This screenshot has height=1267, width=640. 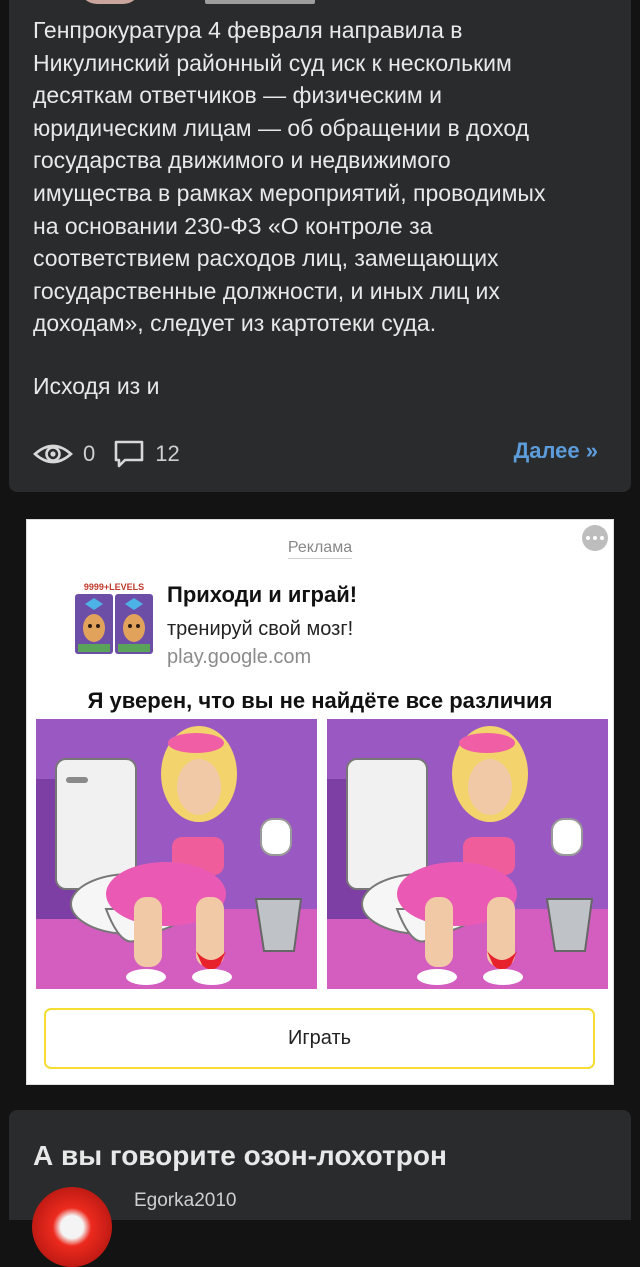 I want to click on next-post-card: А вы говорите озон-лохотрон Egorka2010, so click(x=320, y=1188).